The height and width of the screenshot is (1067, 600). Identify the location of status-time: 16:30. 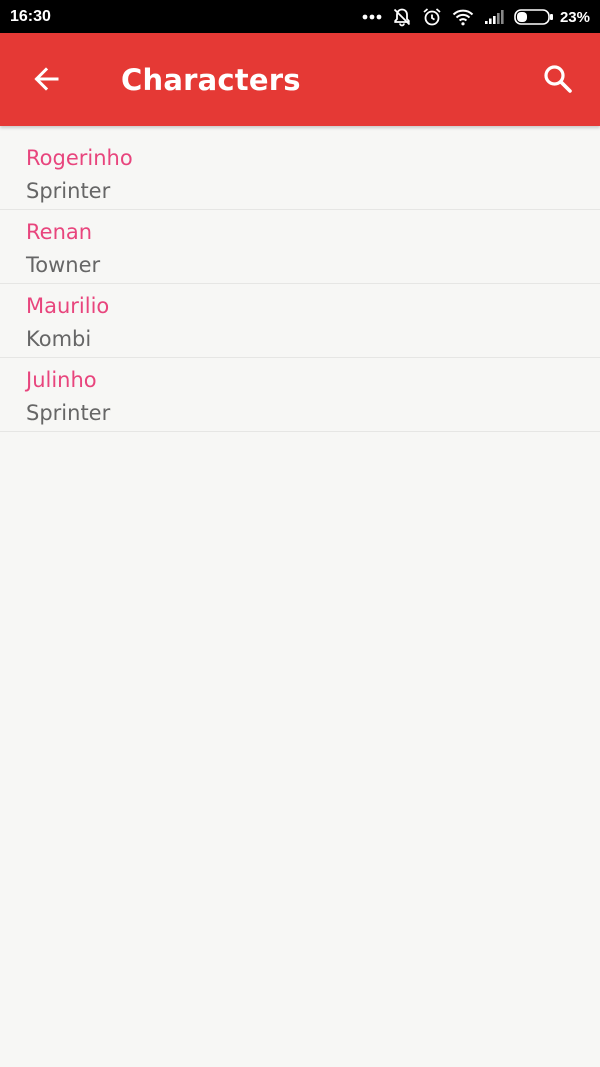
(30, 16).